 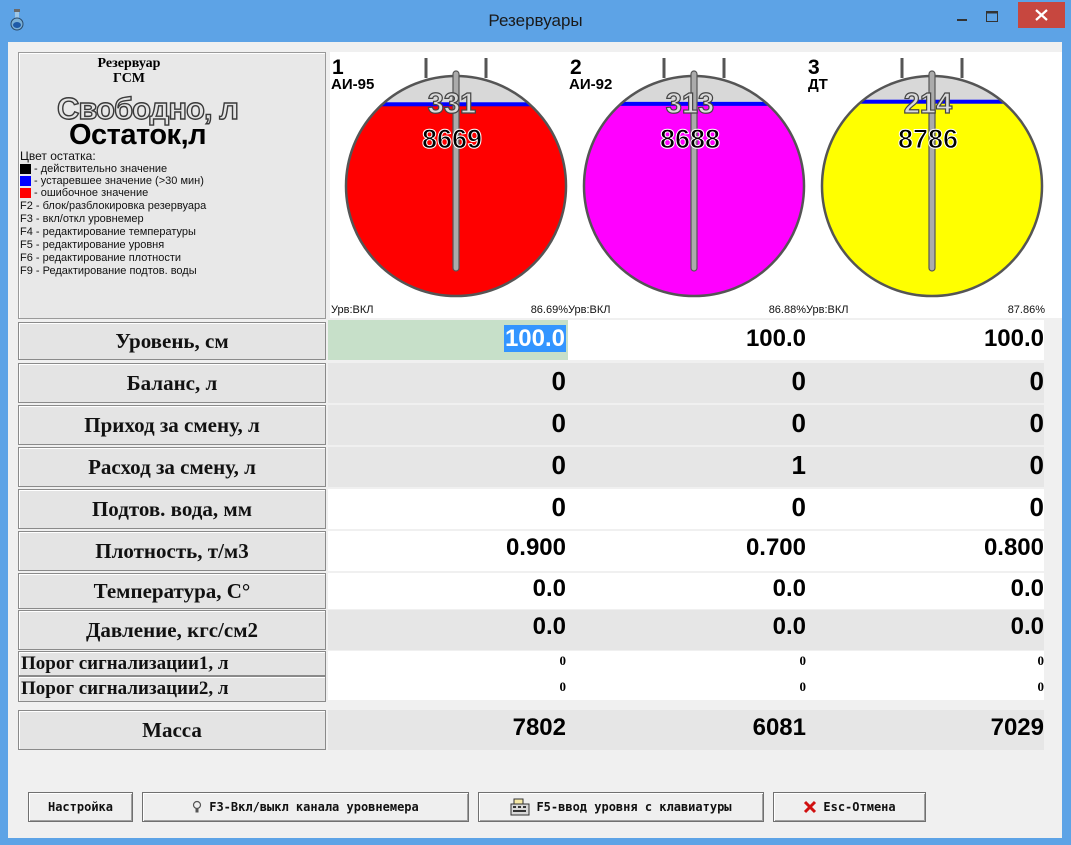 I want to click on value-alarm2-2: 0, so click(x=696, y=687).